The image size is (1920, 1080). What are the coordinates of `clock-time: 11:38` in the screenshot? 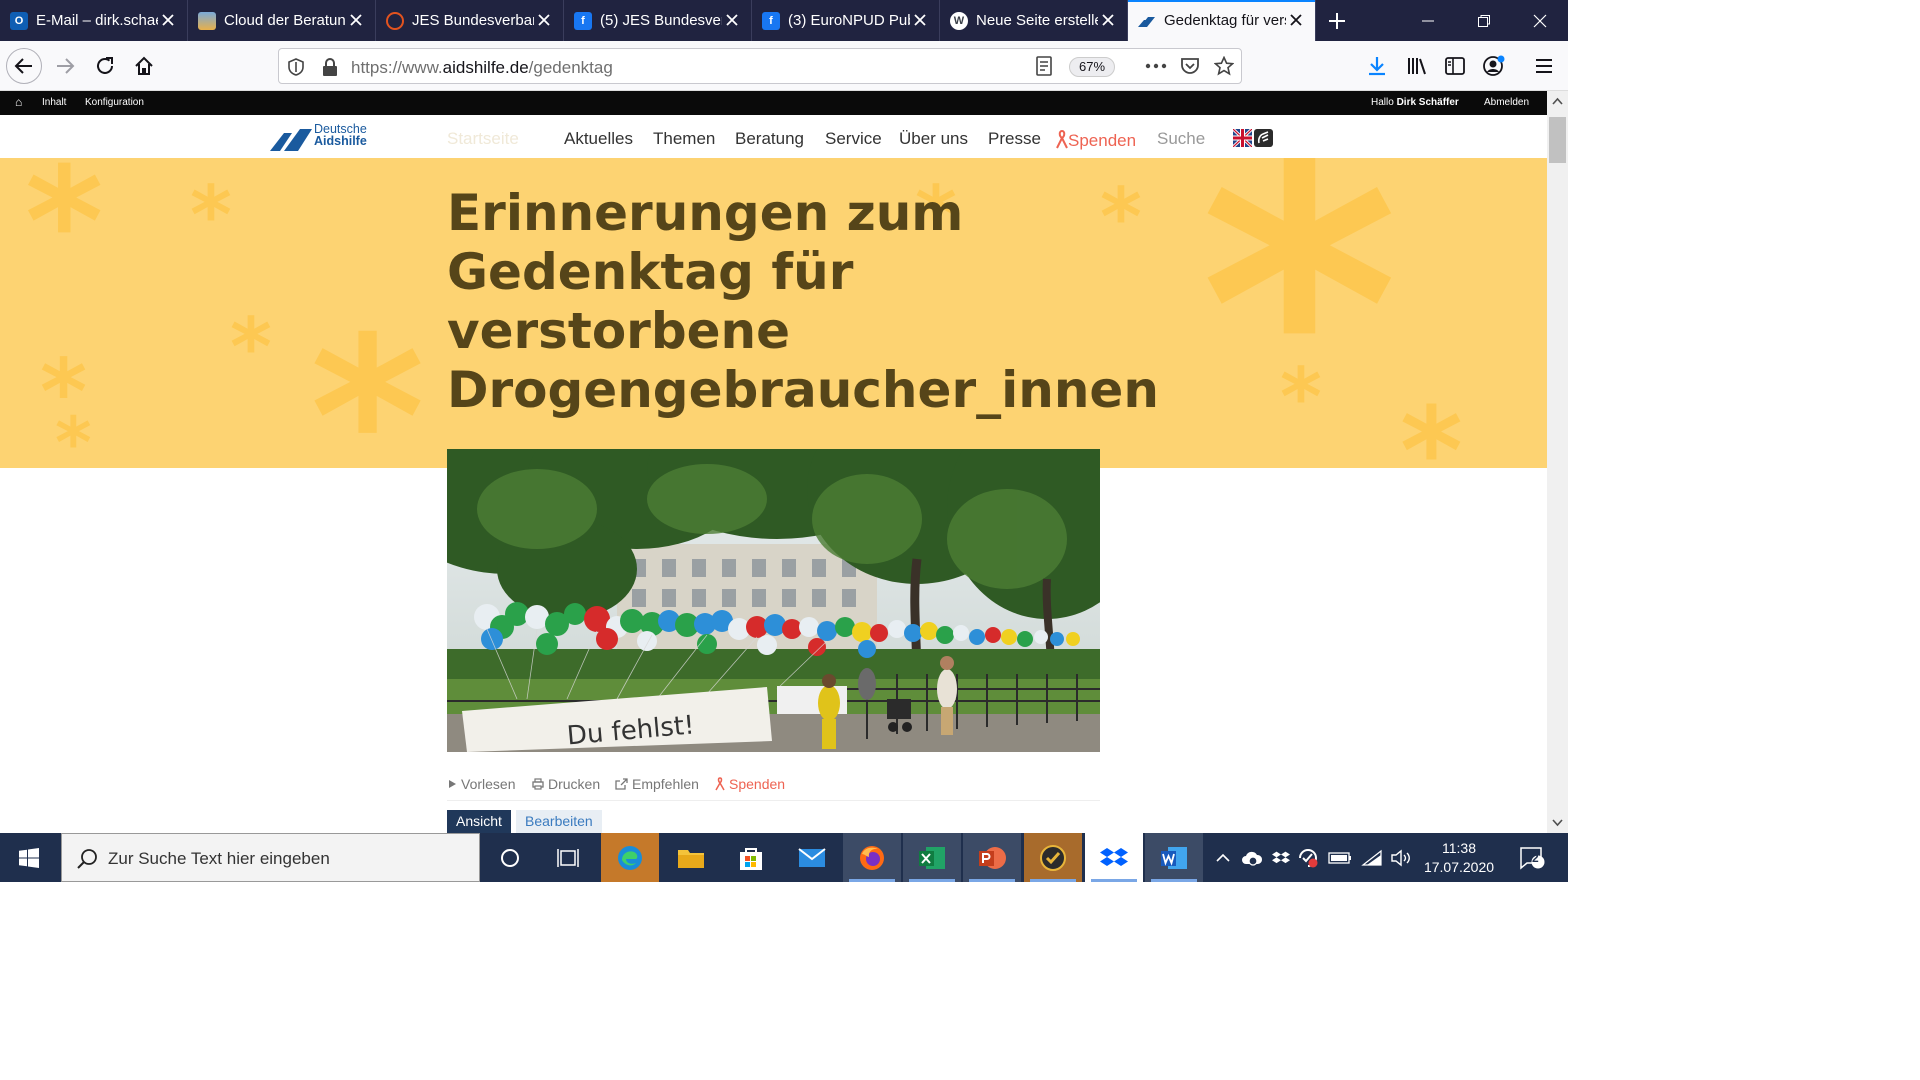 It's located at (1459, 848).